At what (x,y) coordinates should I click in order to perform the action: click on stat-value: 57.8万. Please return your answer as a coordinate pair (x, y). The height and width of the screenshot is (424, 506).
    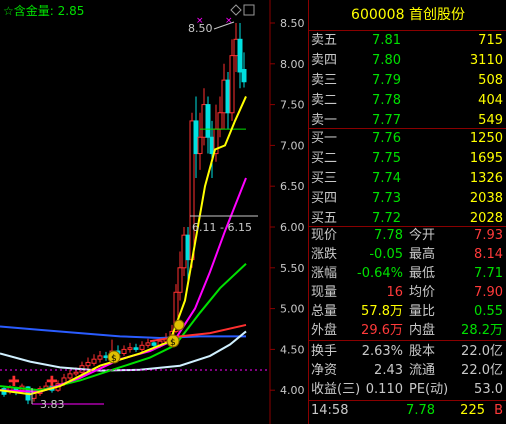
    Looking at the image, I should click on (382, 311).